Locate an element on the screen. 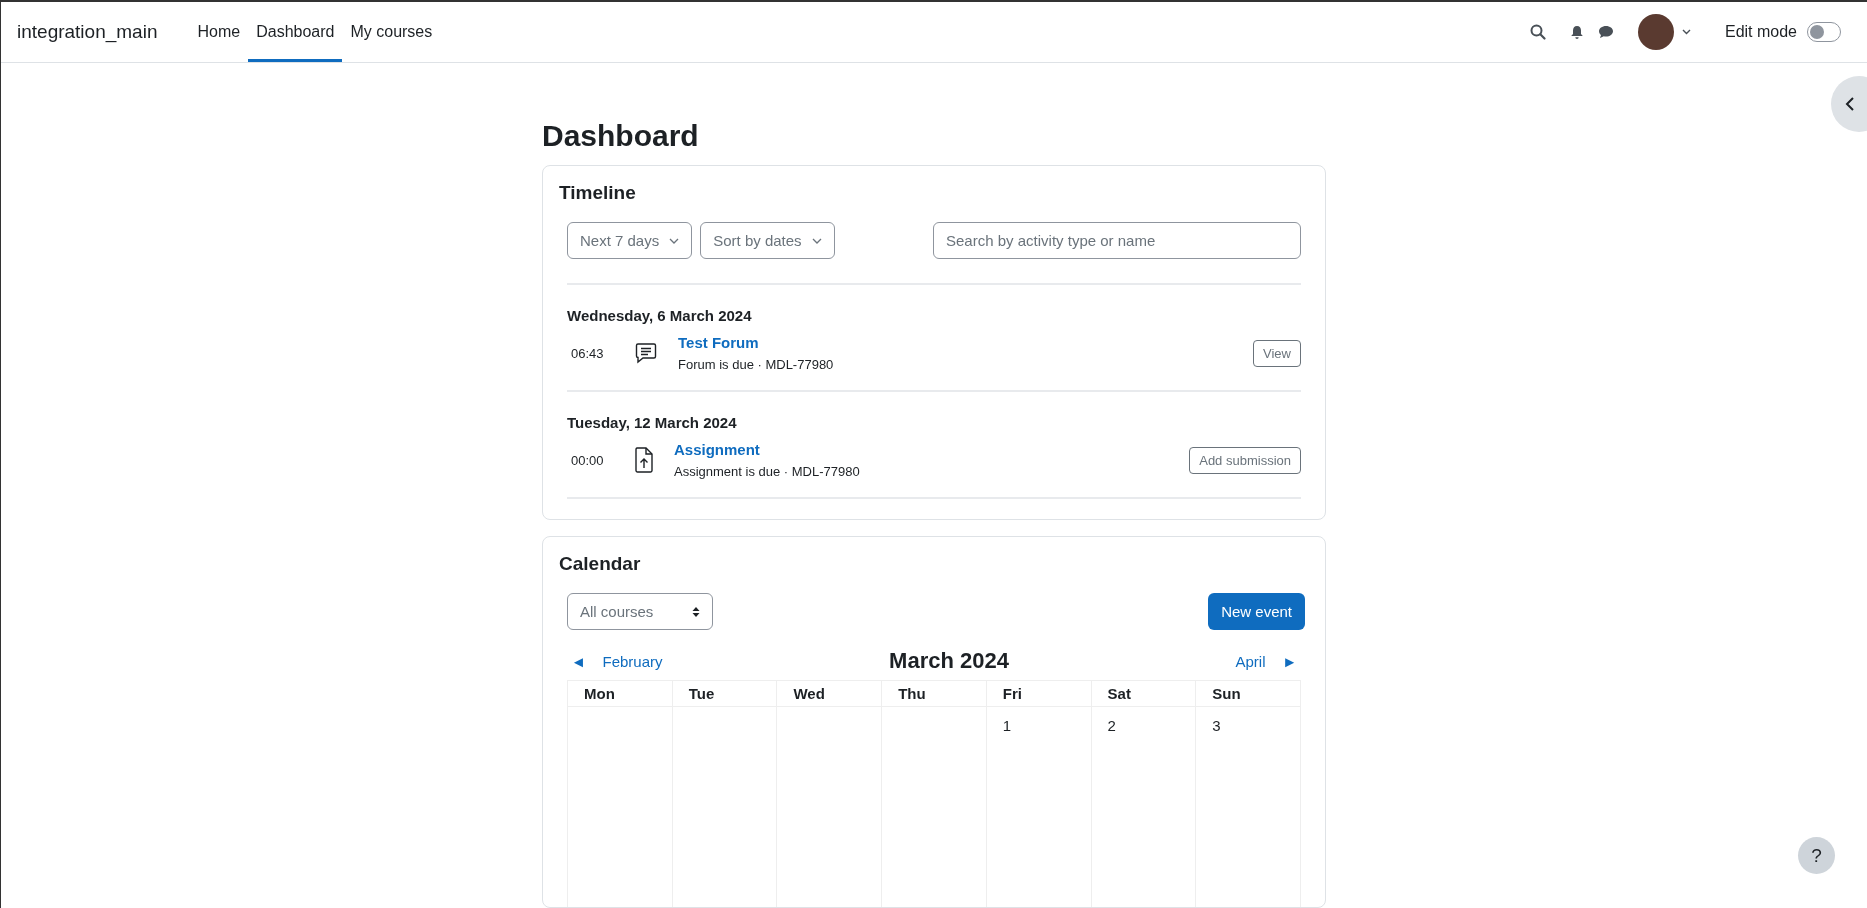 Image resolution: width=1867 pixels, height=908 pixels. weekday-header: Thu is located at coordinates (934, 693).